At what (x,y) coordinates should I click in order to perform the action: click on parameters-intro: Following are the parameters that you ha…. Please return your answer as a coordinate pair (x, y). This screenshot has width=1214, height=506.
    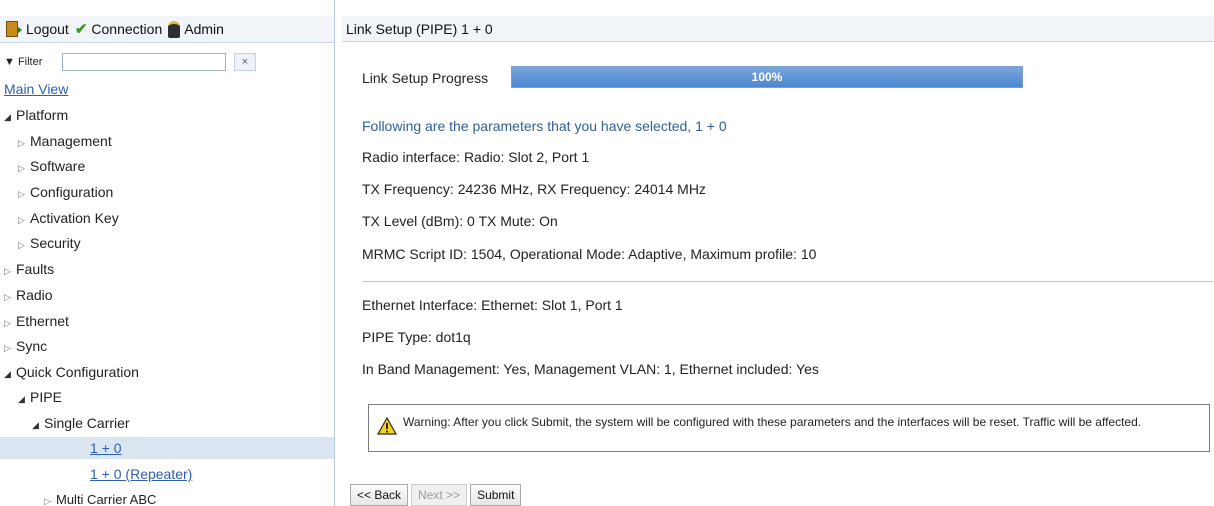
    Looking at the image, I should click on (544, 126).